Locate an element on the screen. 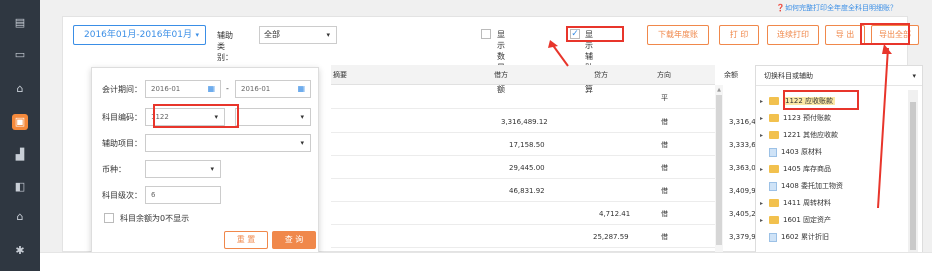 The width and height of the screenshot is (932, 271). chart-icon: ▟ is located at coordinates (20, 155).